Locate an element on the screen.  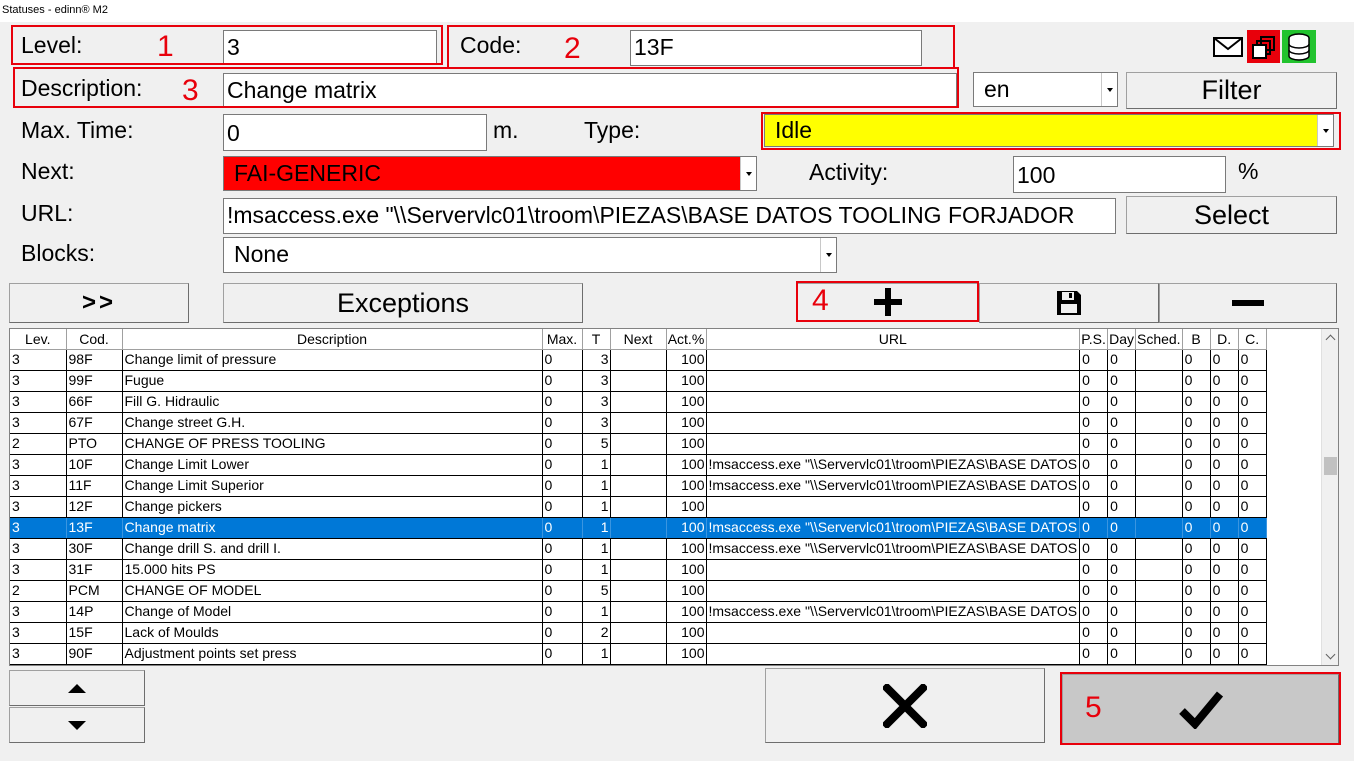
column-header: P.S. is located at coordinates (1094, 339).